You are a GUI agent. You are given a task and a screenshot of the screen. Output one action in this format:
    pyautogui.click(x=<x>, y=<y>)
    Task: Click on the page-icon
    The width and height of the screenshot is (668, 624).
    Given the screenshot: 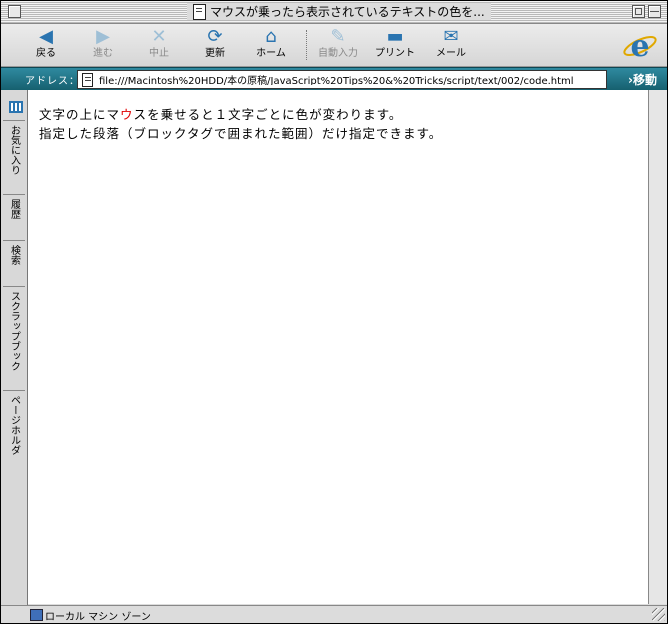 What is the action you would take?
    pyautogui.click(x=87, y=79)
    